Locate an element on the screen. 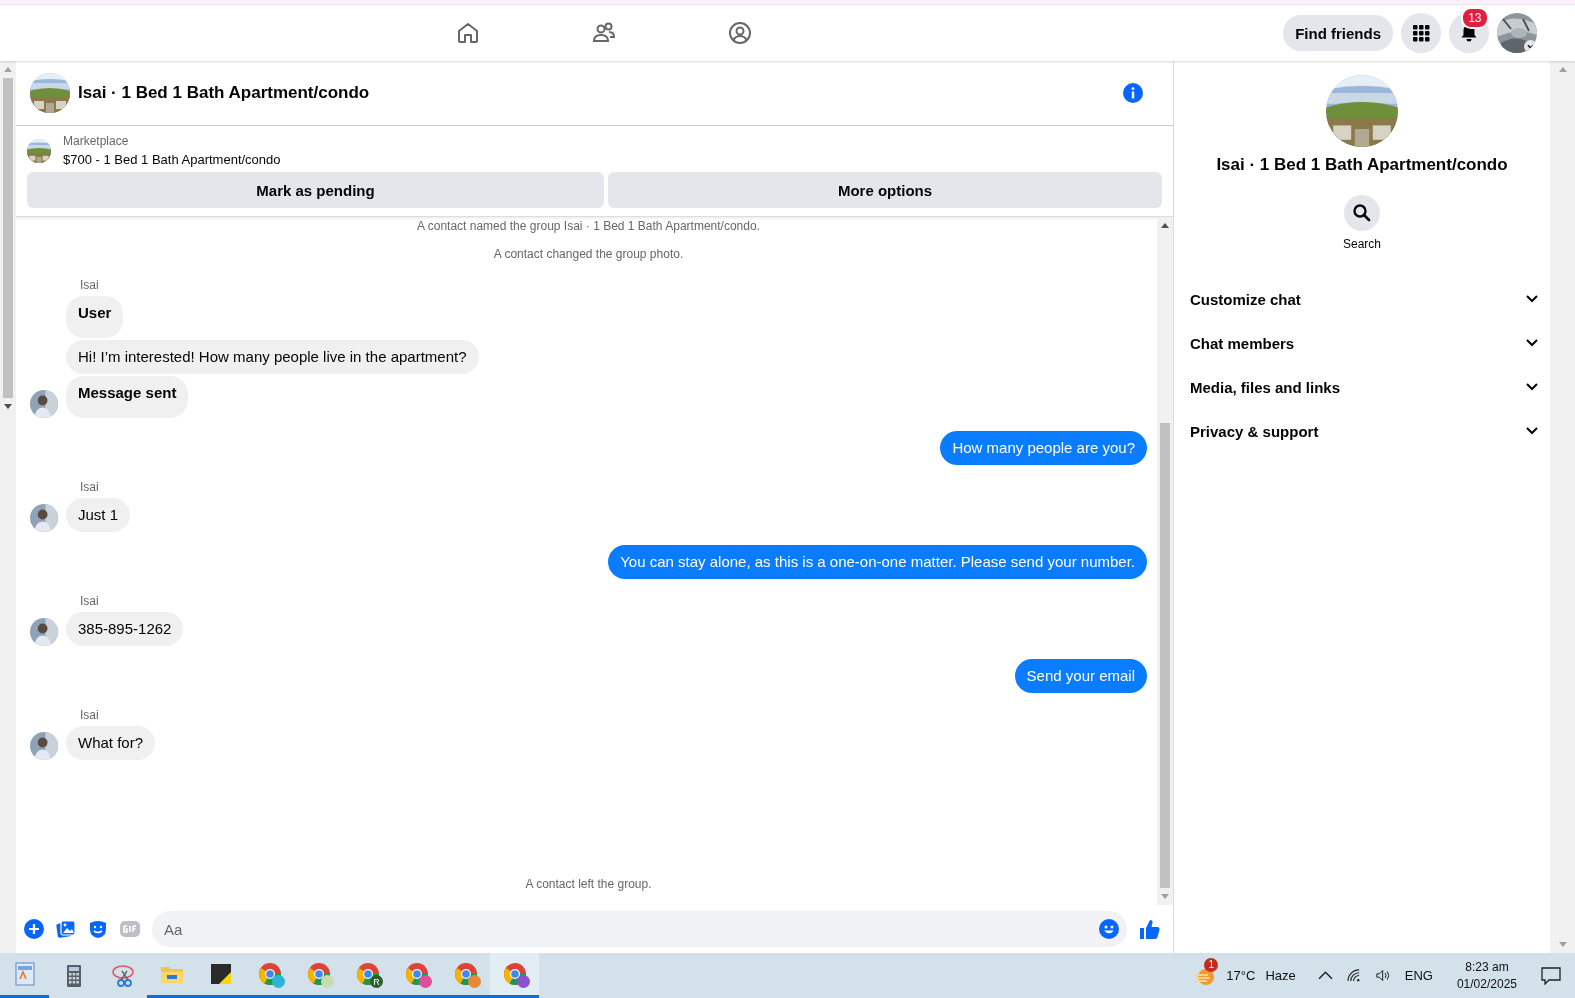  home-icon is located at coordinates (468, 33).